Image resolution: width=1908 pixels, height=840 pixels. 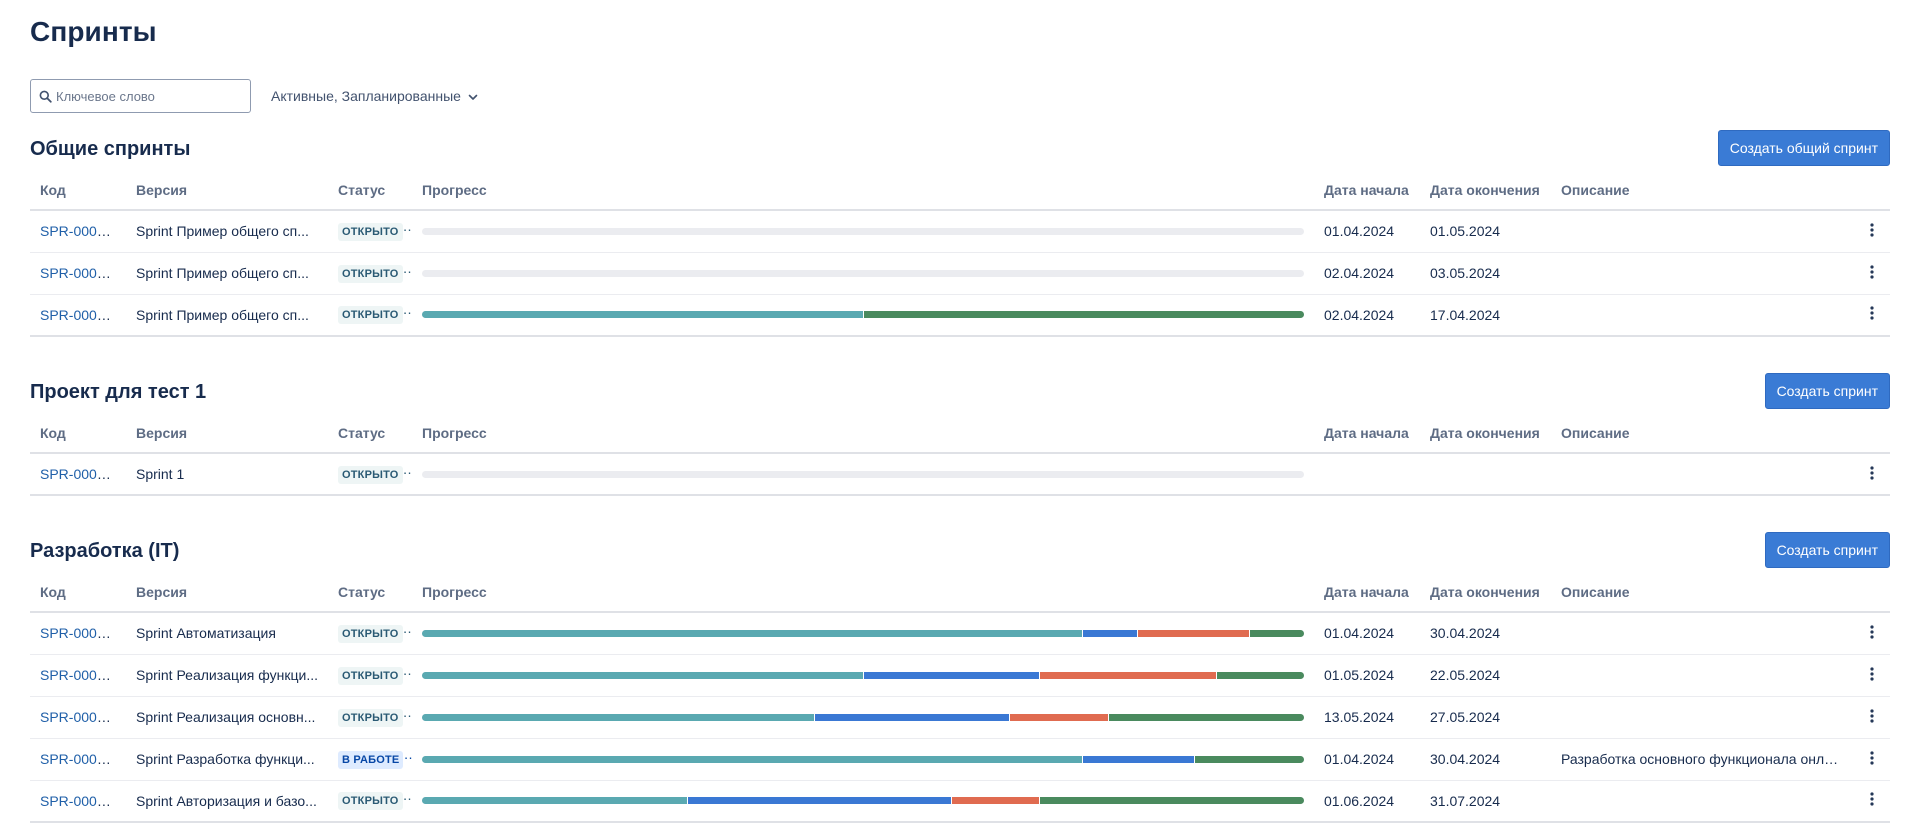 I want to click on sprint-code-link: SPR-000747, so click(x=80, y=801).